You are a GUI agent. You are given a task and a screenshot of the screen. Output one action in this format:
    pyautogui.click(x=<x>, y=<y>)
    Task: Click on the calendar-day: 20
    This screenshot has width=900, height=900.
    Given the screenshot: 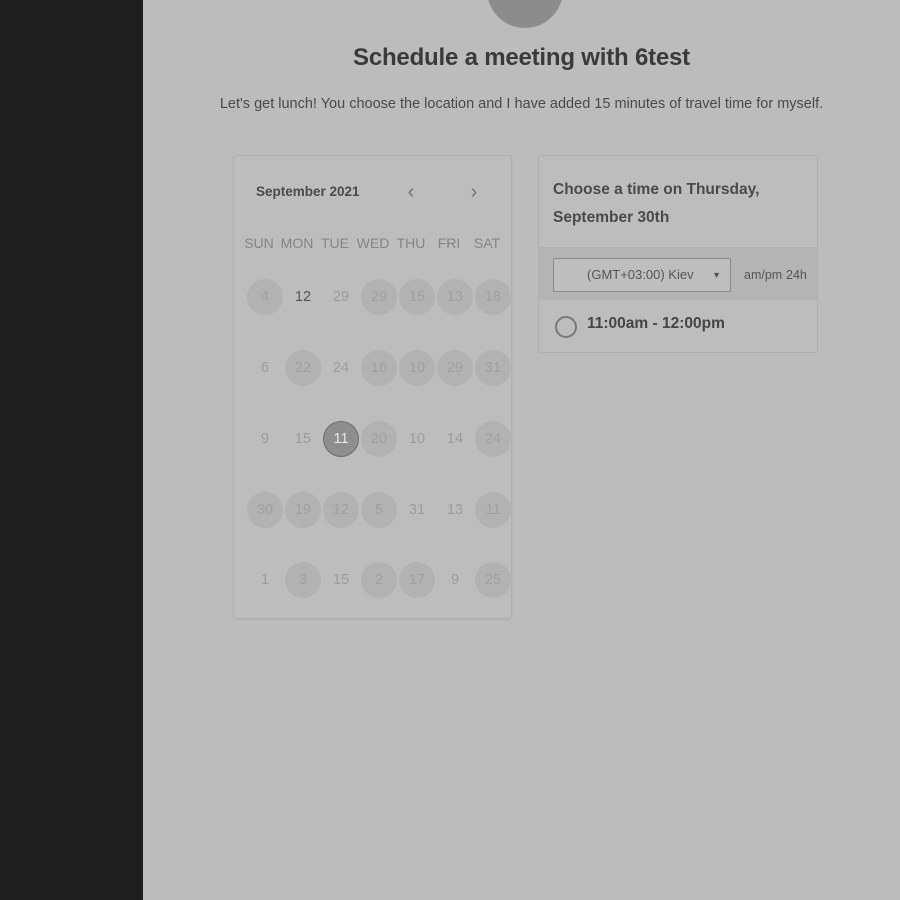 What is the action you would take?
    pyautogui.click(x=379, y=439)
    